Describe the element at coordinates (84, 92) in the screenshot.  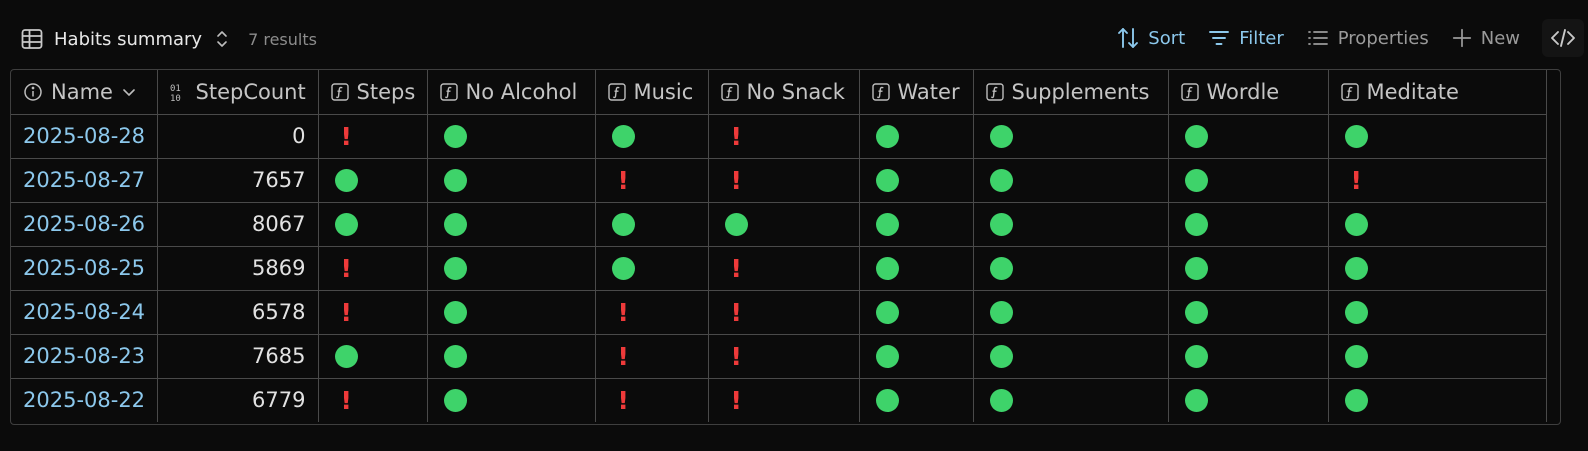
I see `column-header-name: Name` at that location.